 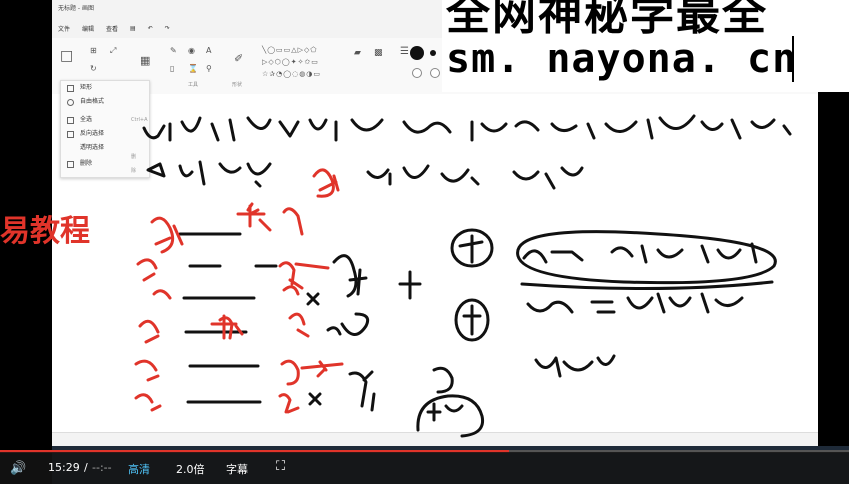 I want to click on red-ink-strokes, so click(x=239, y=291).